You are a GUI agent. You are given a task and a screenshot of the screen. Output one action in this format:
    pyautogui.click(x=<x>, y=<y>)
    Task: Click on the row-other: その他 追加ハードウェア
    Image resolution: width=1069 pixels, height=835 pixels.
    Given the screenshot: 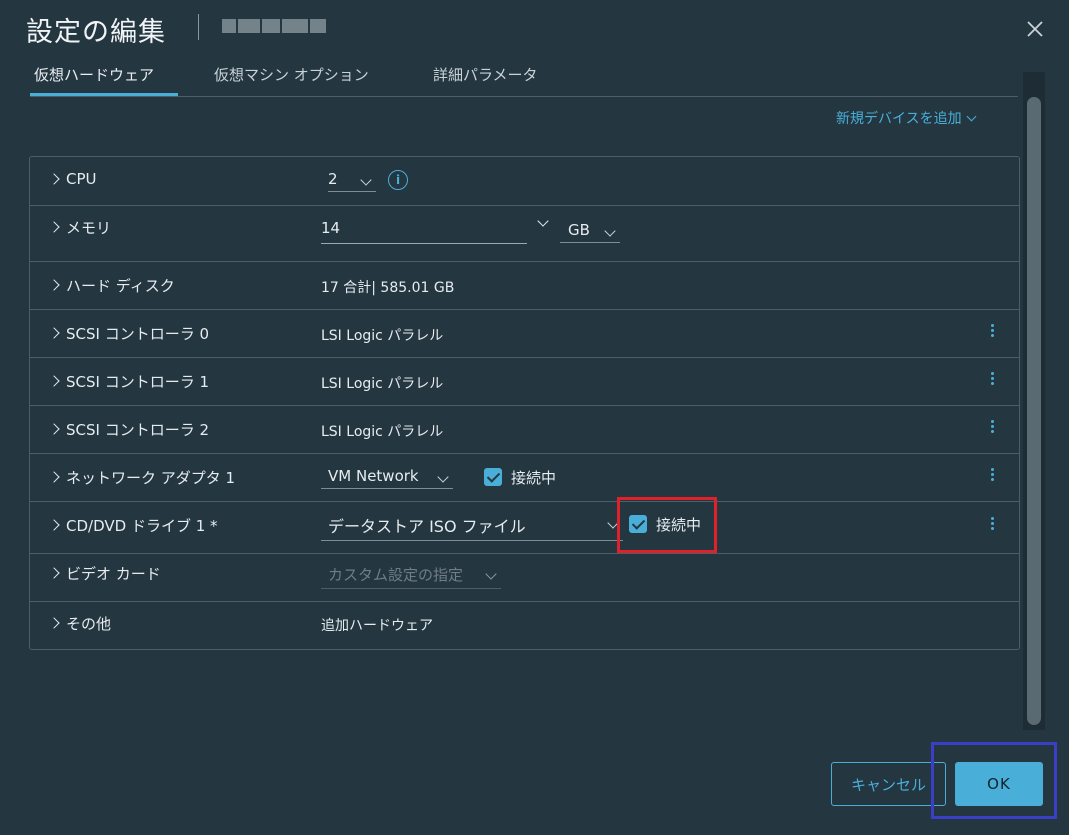 What is the action you would take?
    pyautogui.click(x=524, y=625)
    